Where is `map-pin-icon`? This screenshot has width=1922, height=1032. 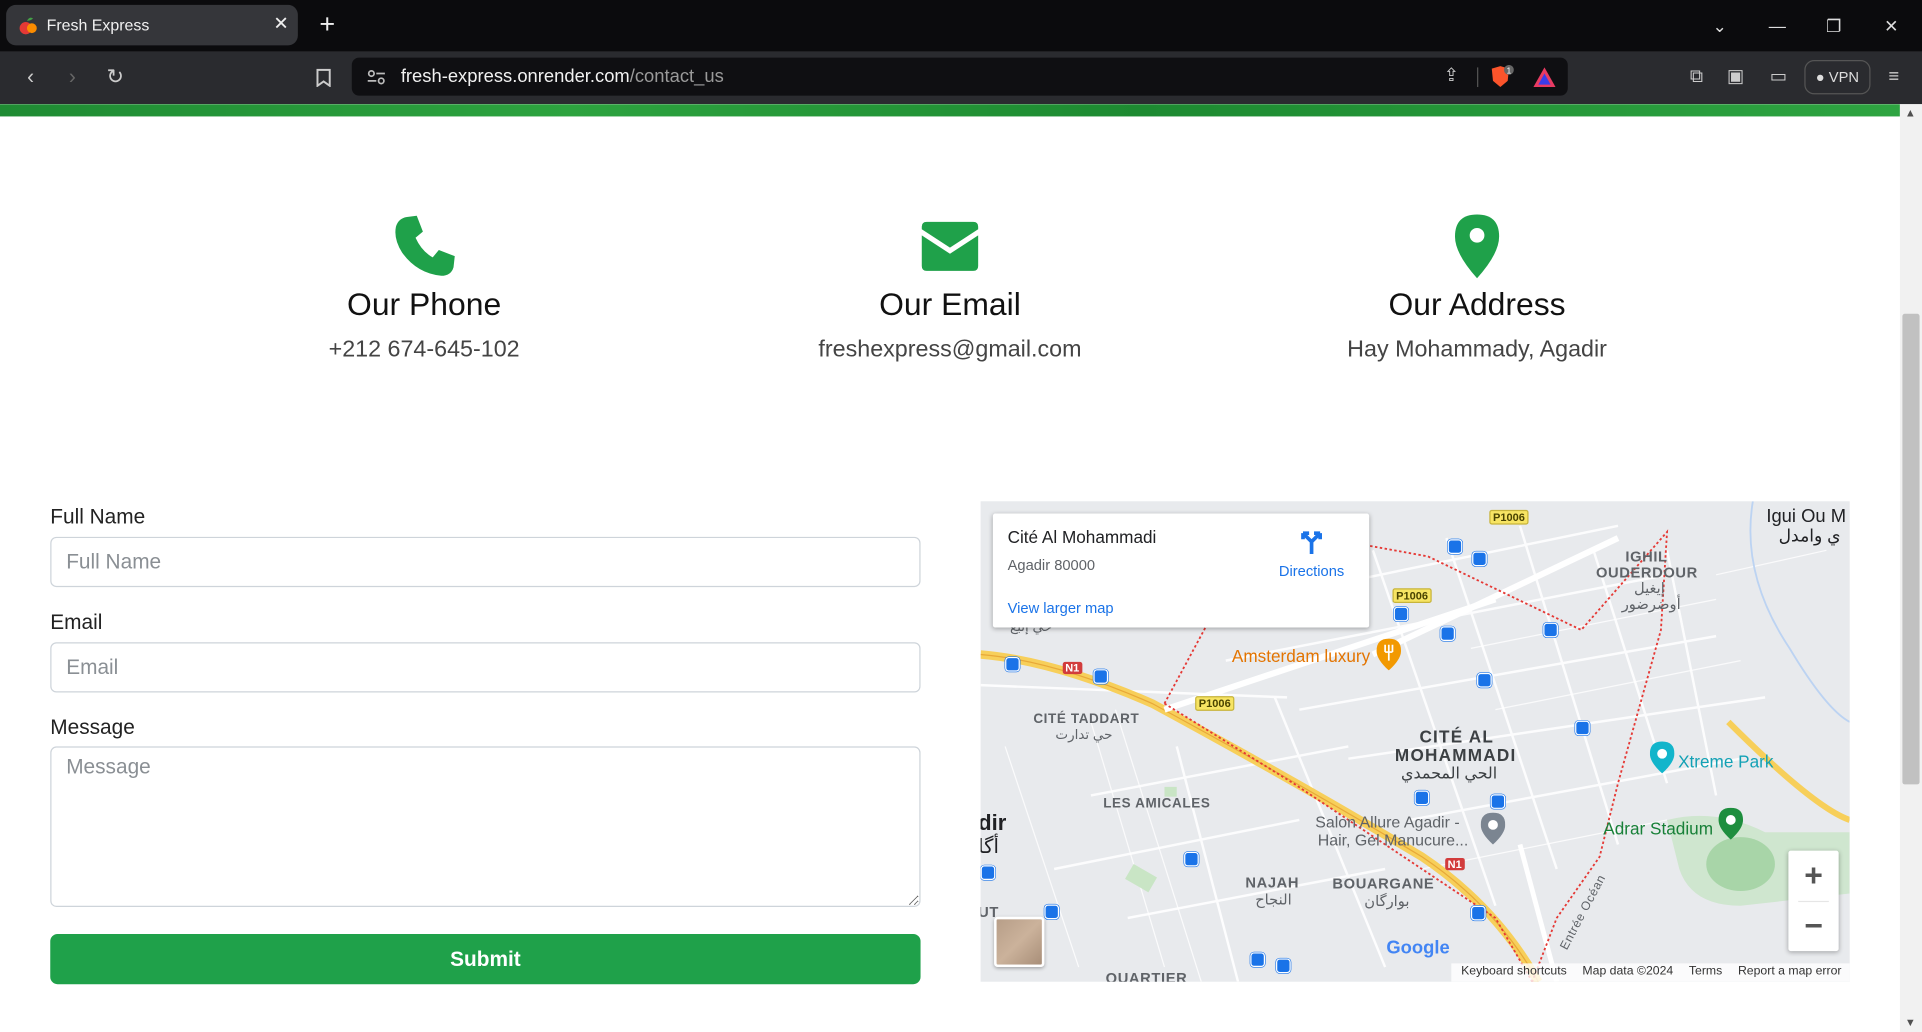
map-pin-icon is located at coordinates (1477, 246).